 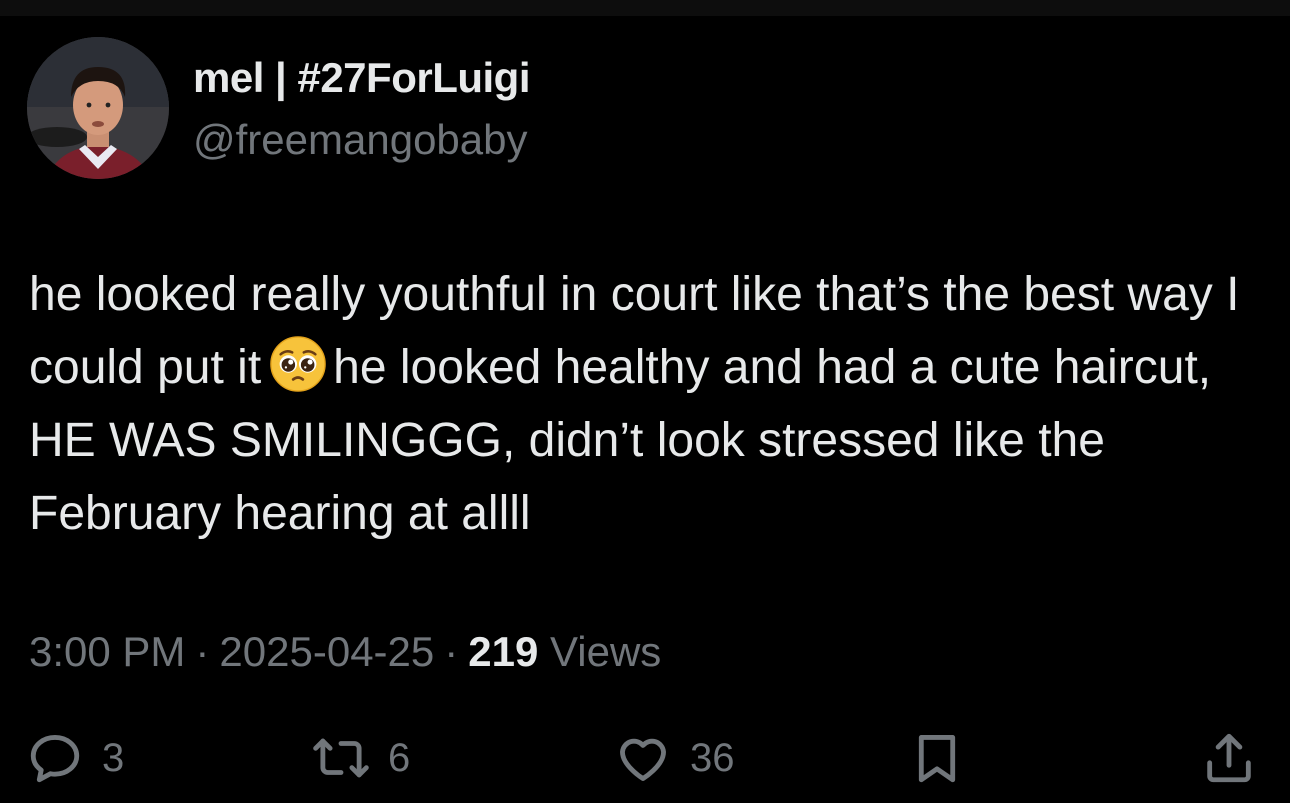 I want to click on author-display-name: mel | #27ForLuigi, so click(x=362, y=78).